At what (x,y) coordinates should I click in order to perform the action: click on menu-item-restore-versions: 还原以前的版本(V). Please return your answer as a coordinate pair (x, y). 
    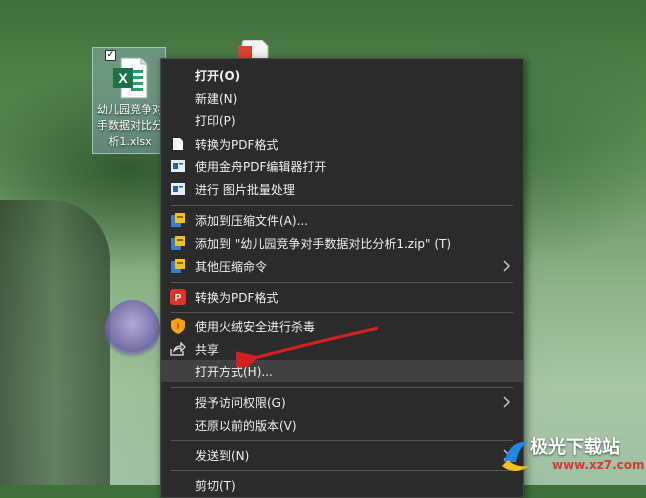
    Looking at the image, I should click on (342, 425).